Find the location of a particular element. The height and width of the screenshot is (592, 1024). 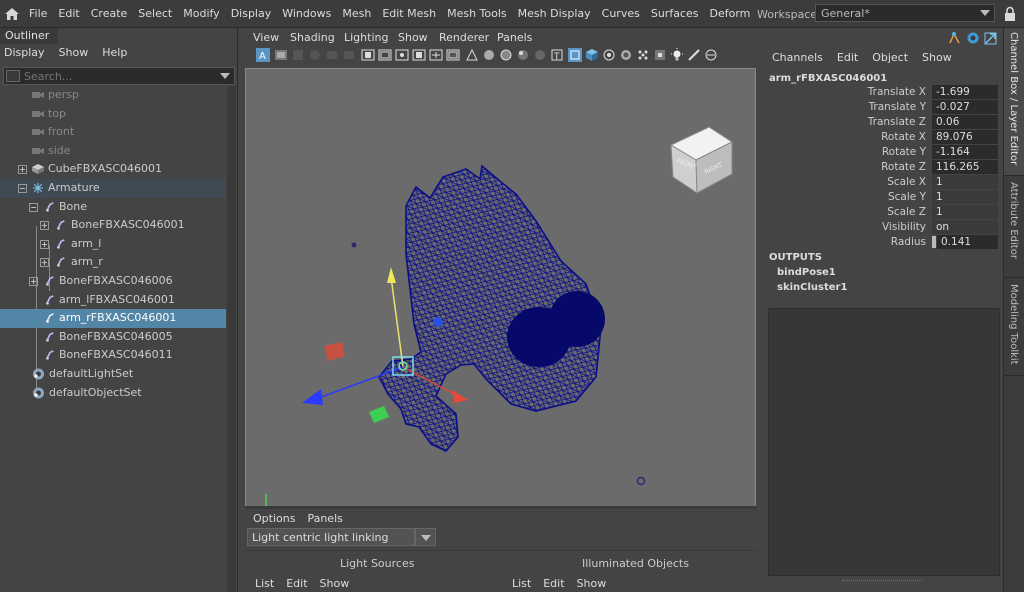

fish-mesh is located at coordinates (491, 308).